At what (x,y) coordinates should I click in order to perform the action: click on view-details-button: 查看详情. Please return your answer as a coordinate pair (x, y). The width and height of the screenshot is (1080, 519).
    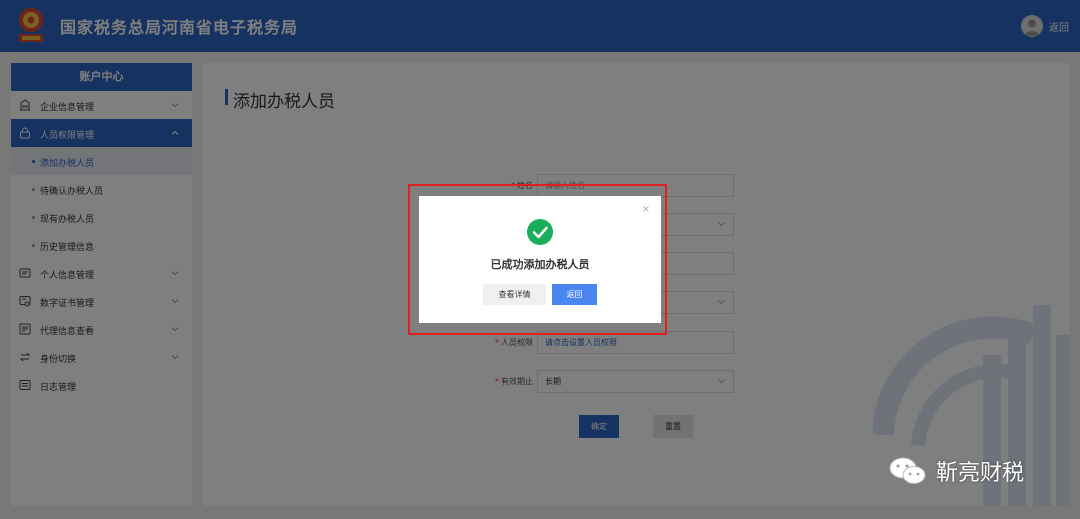
    Looking at the image, I should click on (514, 294).